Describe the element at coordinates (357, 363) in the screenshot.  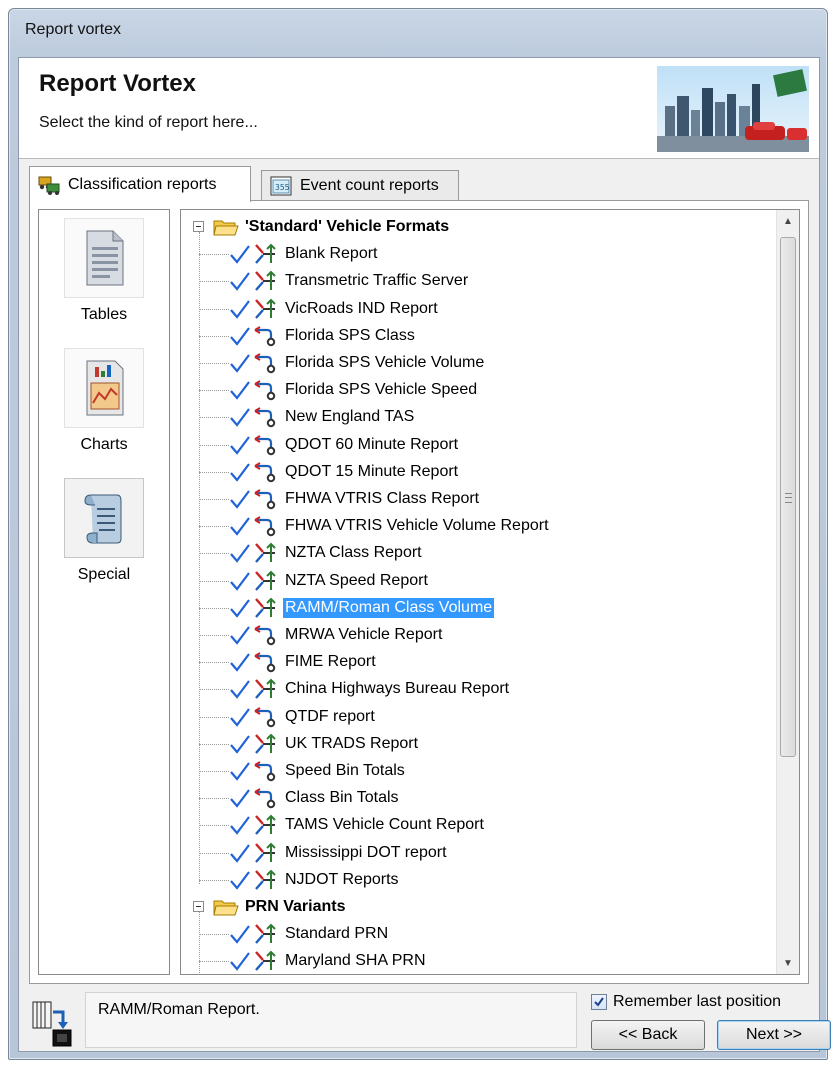
I see `tree-item: Florida SPS Vehicle Volume` at that location.